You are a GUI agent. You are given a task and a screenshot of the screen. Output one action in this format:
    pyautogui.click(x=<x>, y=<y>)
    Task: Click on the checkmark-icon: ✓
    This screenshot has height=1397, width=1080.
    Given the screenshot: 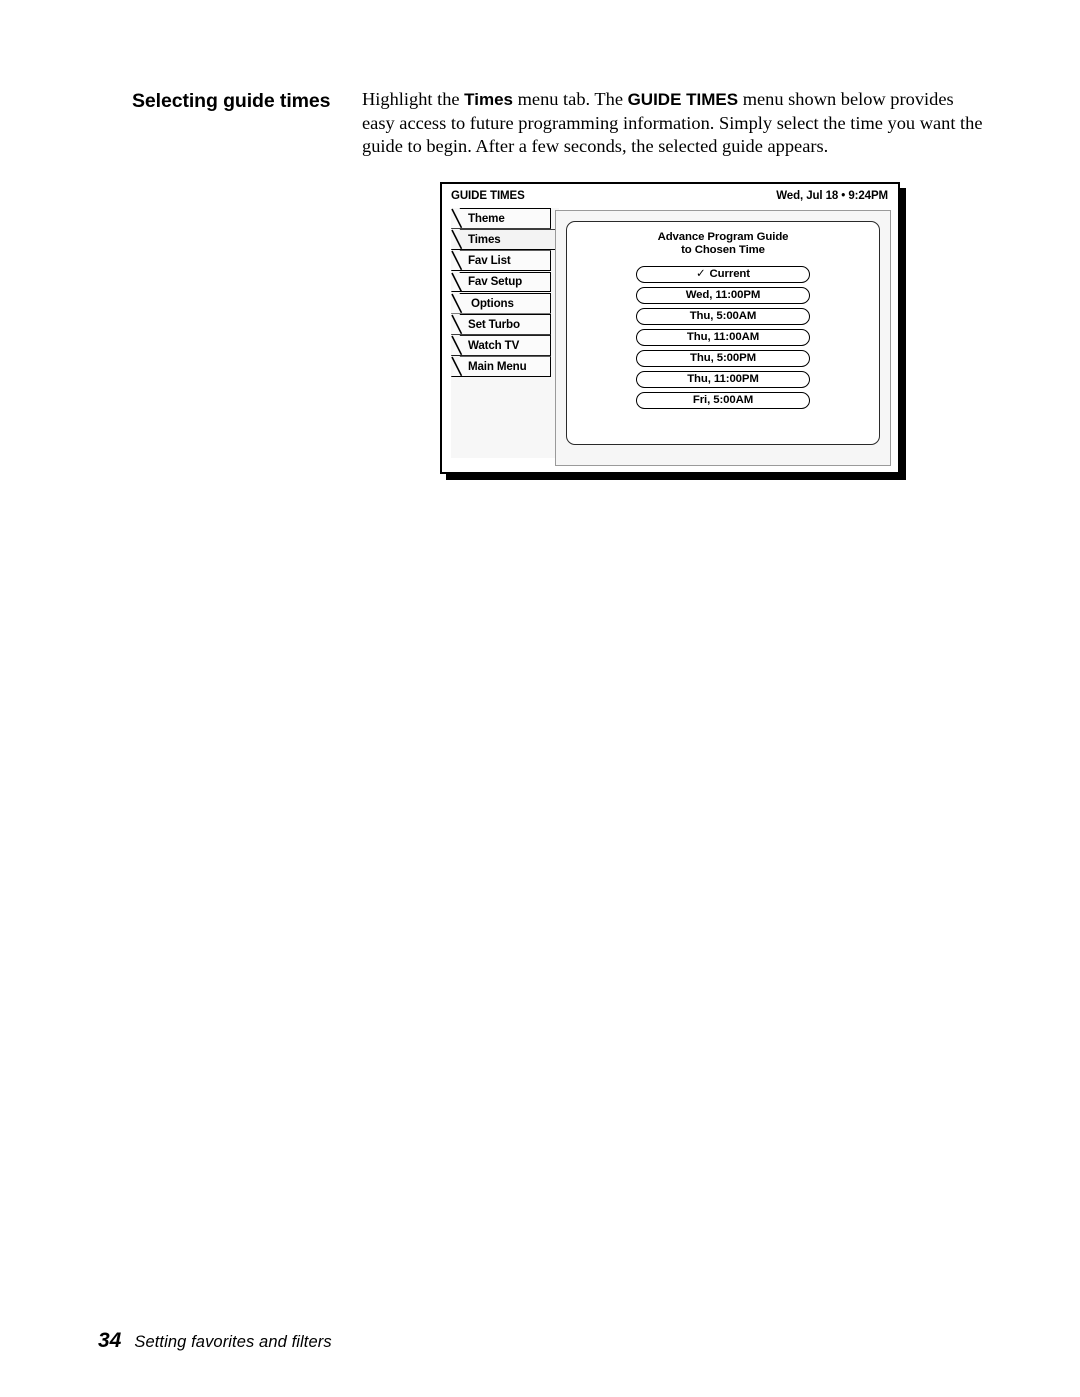 What is the action you would take?
    pyautogui.click(x=701, y=273)
    